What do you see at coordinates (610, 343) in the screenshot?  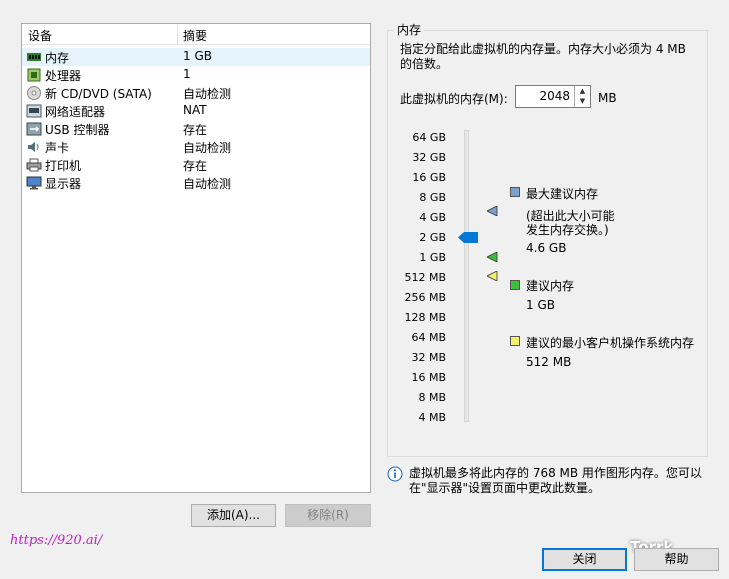 I see `min-legend-title: 建议的最小客户机操作系统内存` at bounding box center [610, 343].